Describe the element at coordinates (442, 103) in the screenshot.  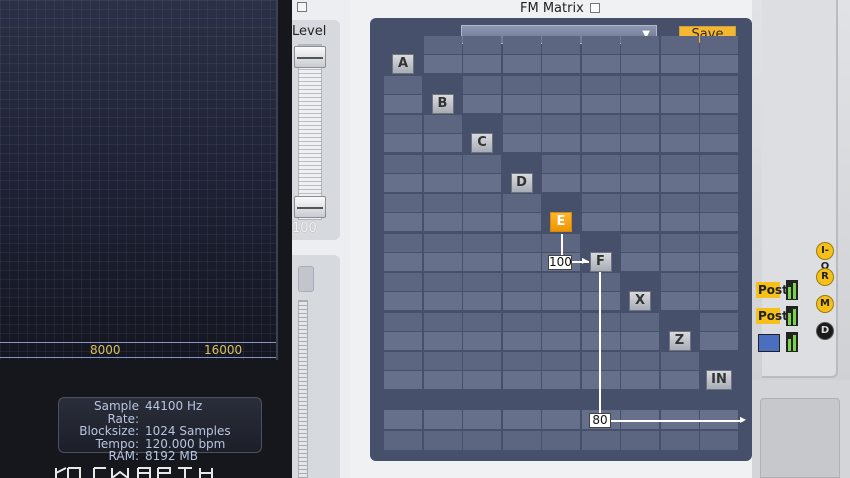
I see `operator-b: B` at that location.